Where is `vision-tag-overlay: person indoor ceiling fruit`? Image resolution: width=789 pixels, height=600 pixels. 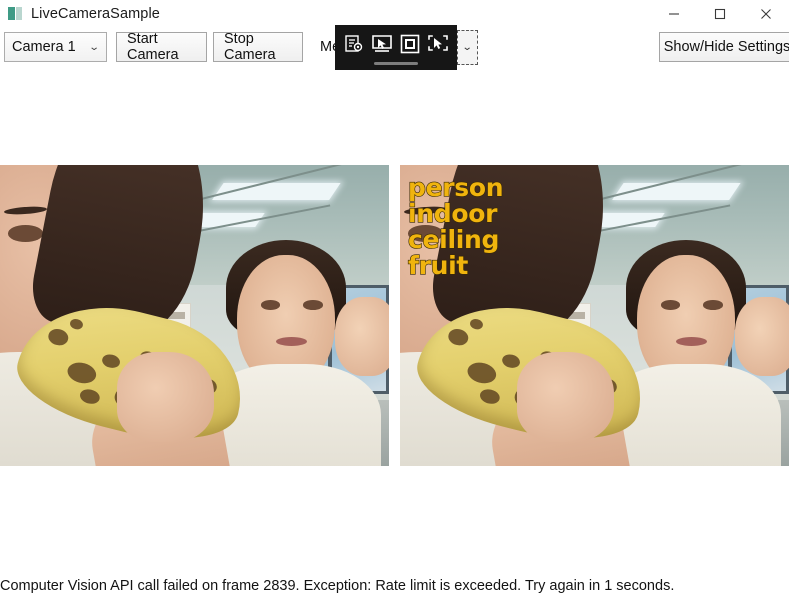 vision-tag-overlay: person indoor ceiling fruit is located at coordinates (455, 226).